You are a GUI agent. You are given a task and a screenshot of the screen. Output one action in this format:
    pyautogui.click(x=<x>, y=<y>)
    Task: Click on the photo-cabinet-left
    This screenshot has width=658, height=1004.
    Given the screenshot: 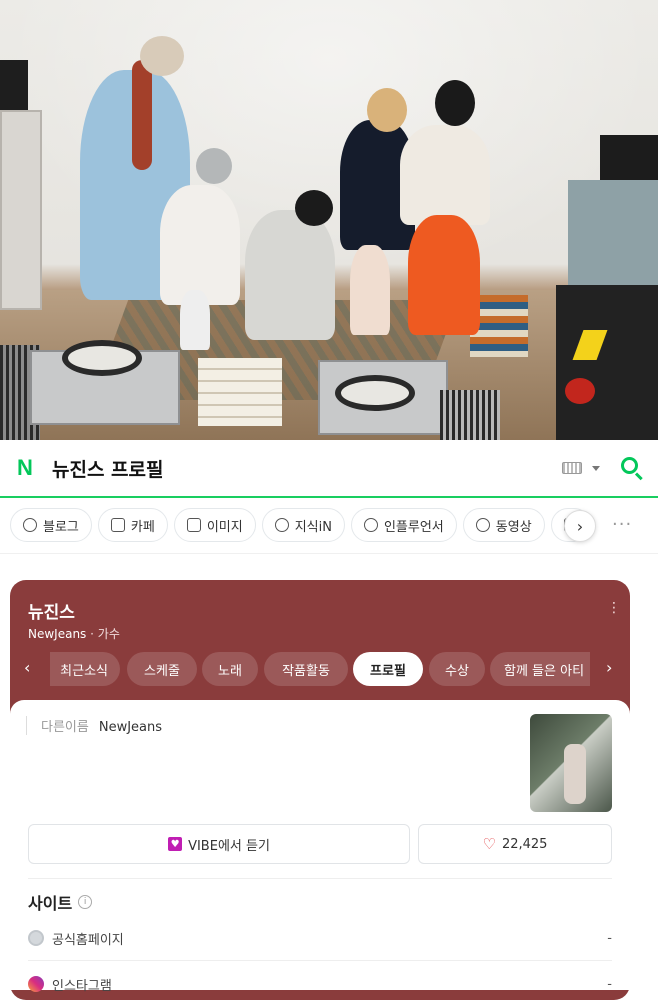 What is the action you would take?
    pyautogui.click(x=21, y=210)
    